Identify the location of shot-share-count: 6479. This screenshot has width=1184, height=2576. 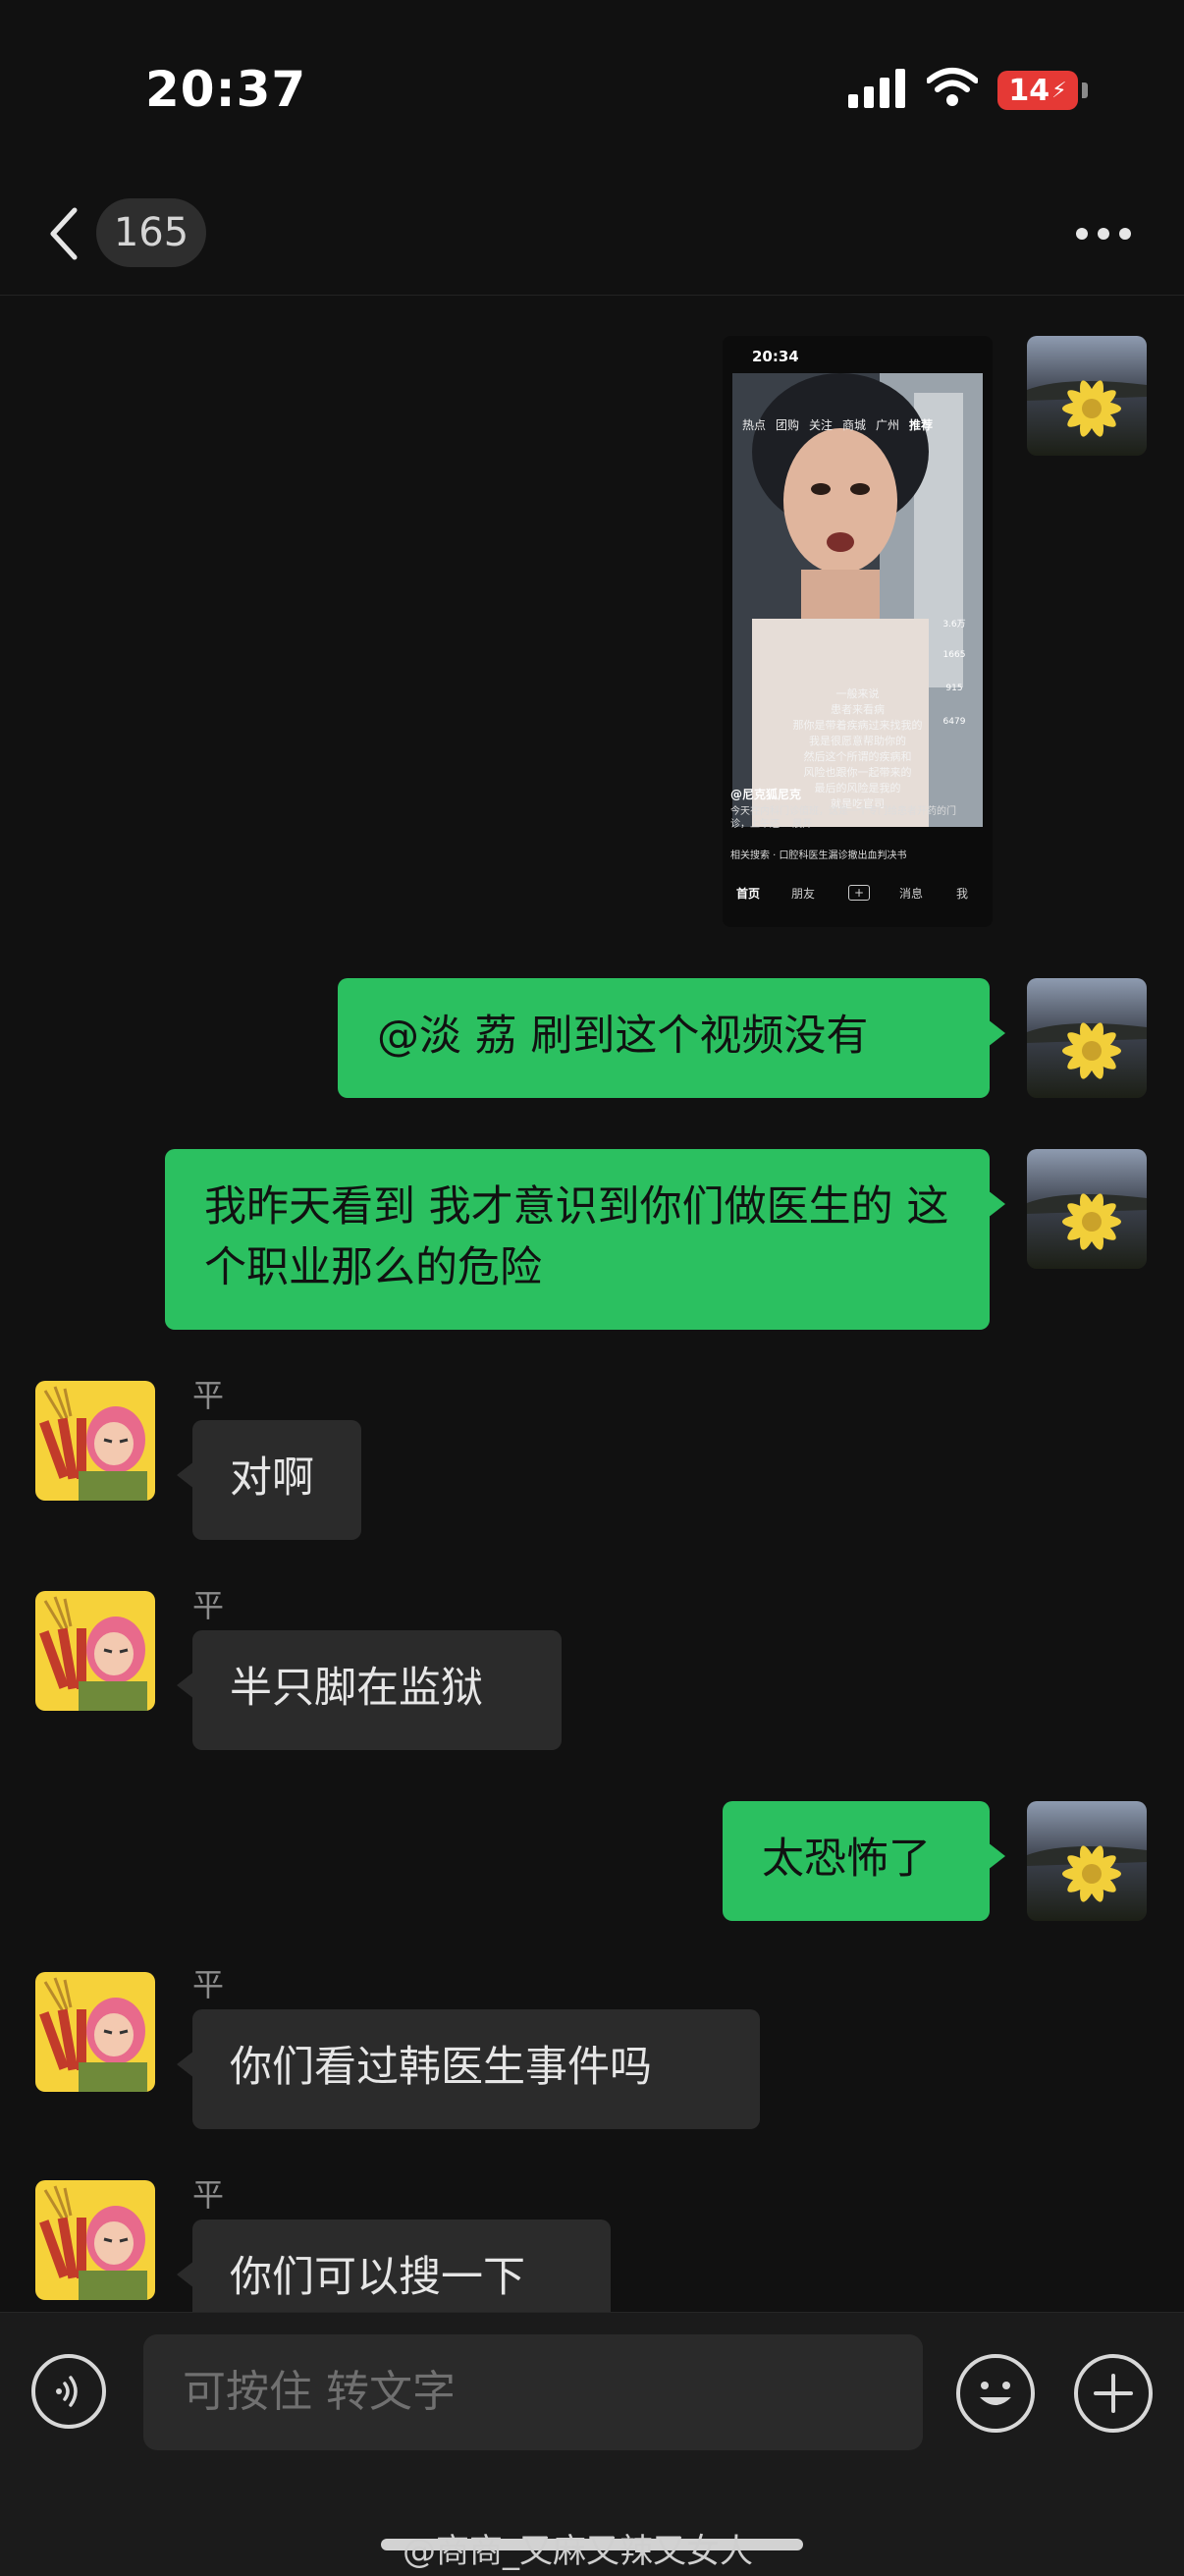
(954, 722).